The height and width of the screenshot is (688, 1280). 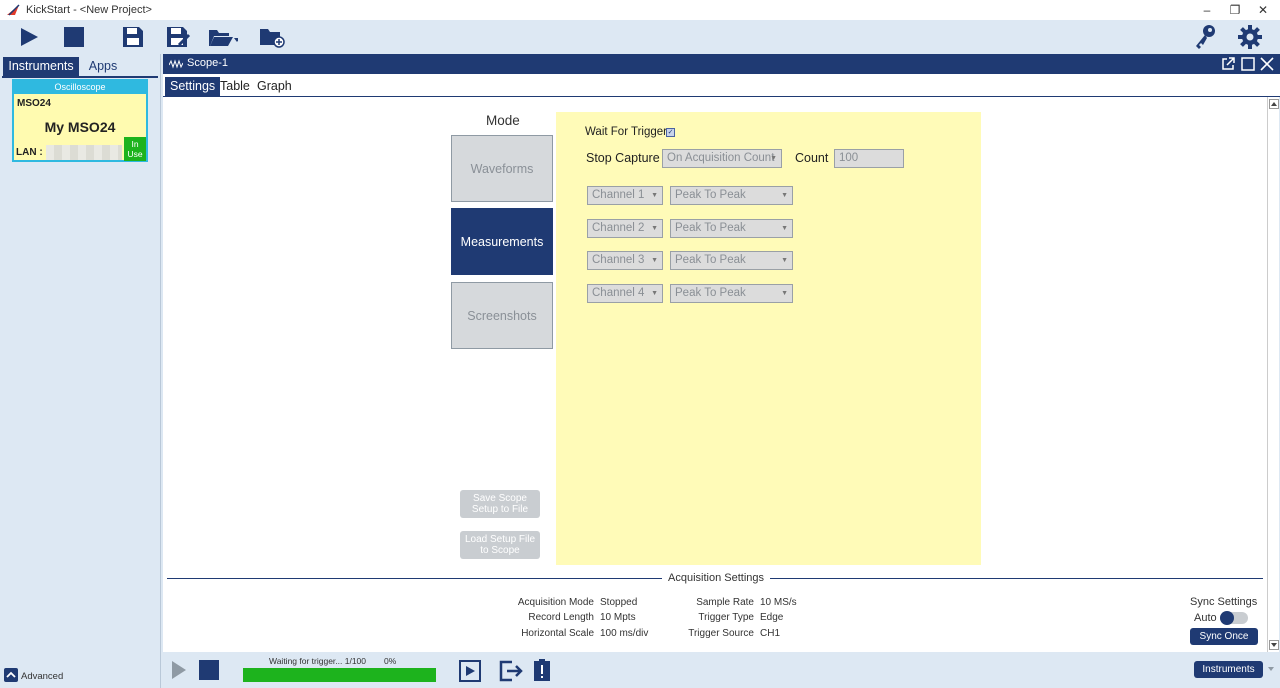 I want to click on trigger-source-value: CH1, so click(x=770, y=633).